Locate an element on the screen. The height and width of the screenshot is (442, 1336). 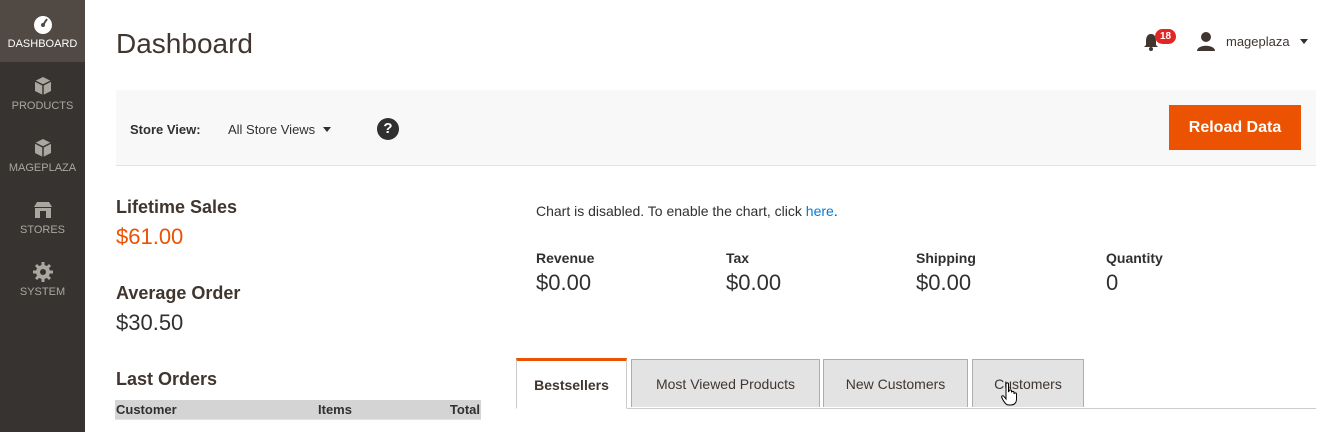
notification-badge: 18 is located at coordinates (1165, 36).